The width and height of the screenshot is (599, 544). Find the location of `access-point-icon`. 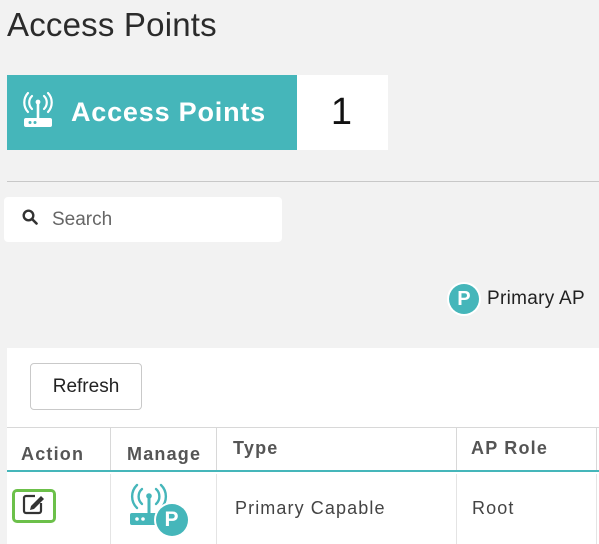

access-point-icon is located at coordinates (38, 112).